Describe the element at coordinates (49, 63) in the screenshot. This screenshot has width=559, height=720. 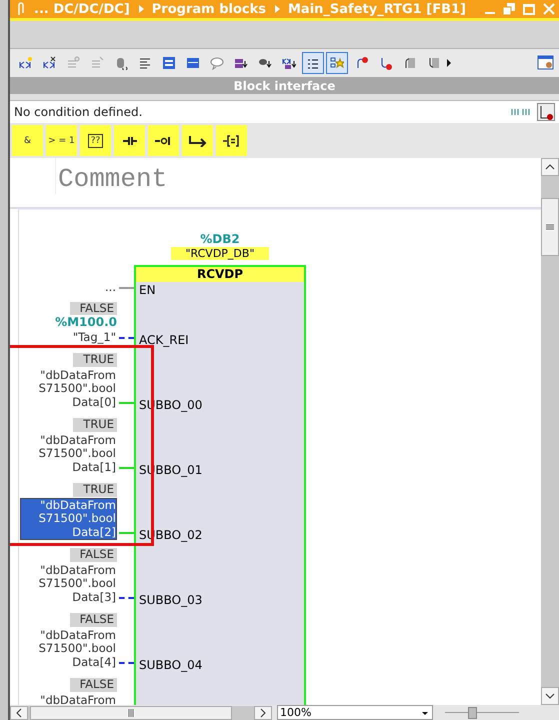
I see `node-remove-icon` at that location.